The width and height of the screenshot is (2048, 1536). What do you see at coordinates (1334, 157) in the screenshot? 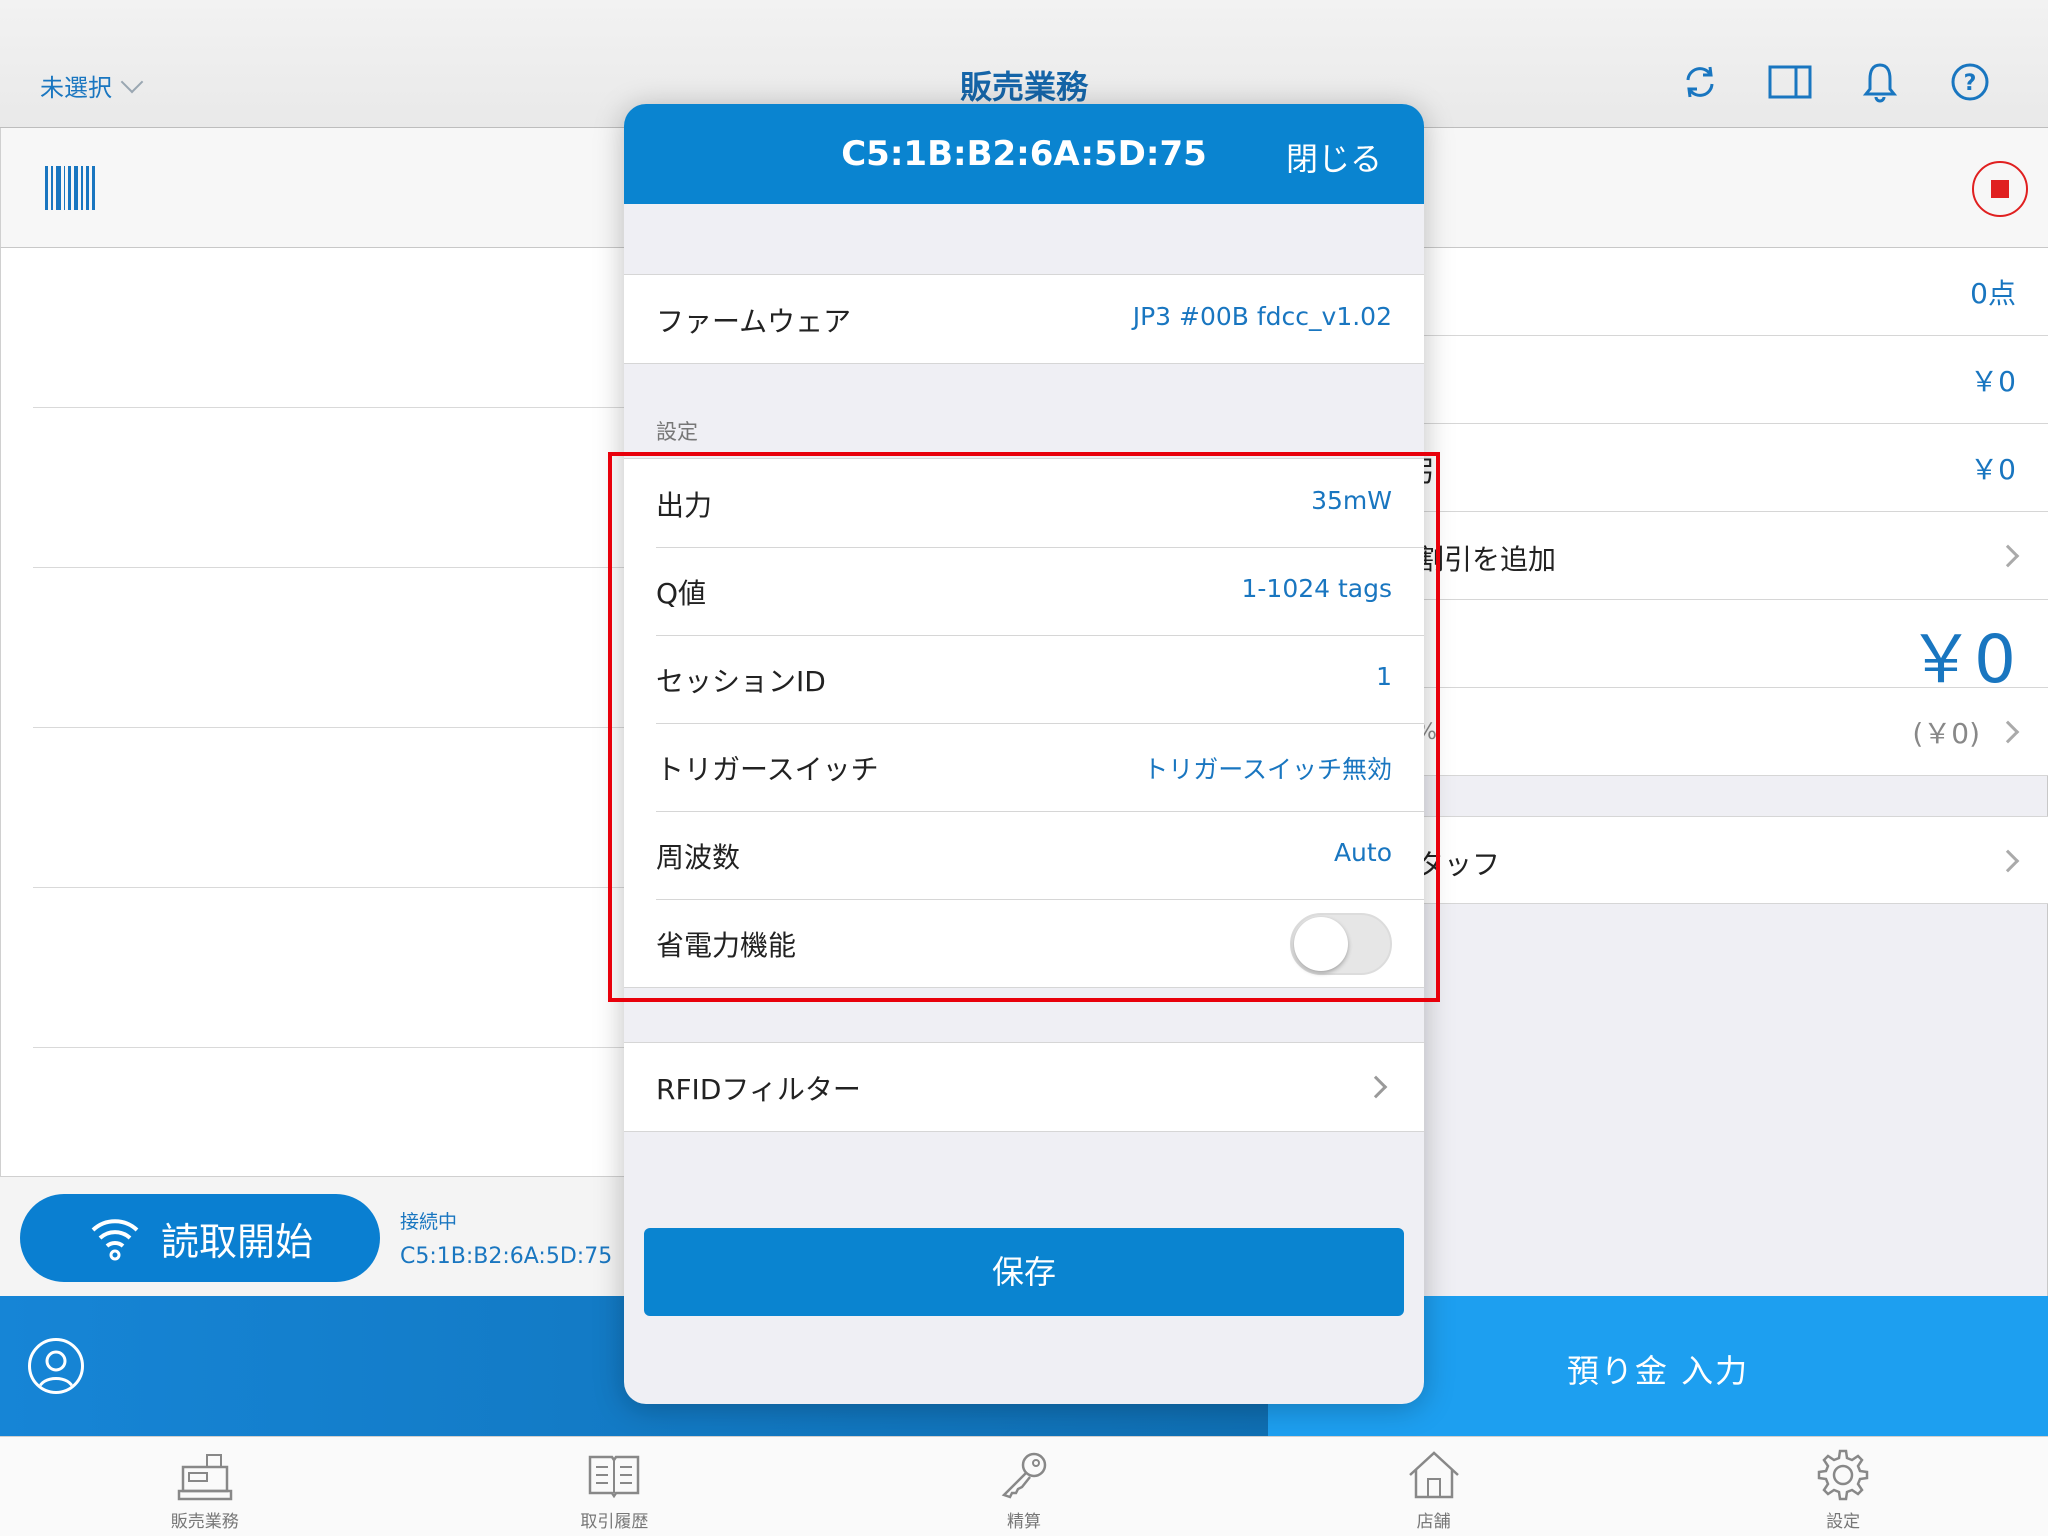
I see `close-button: 閉じる` at bounding box center [1334, 157].